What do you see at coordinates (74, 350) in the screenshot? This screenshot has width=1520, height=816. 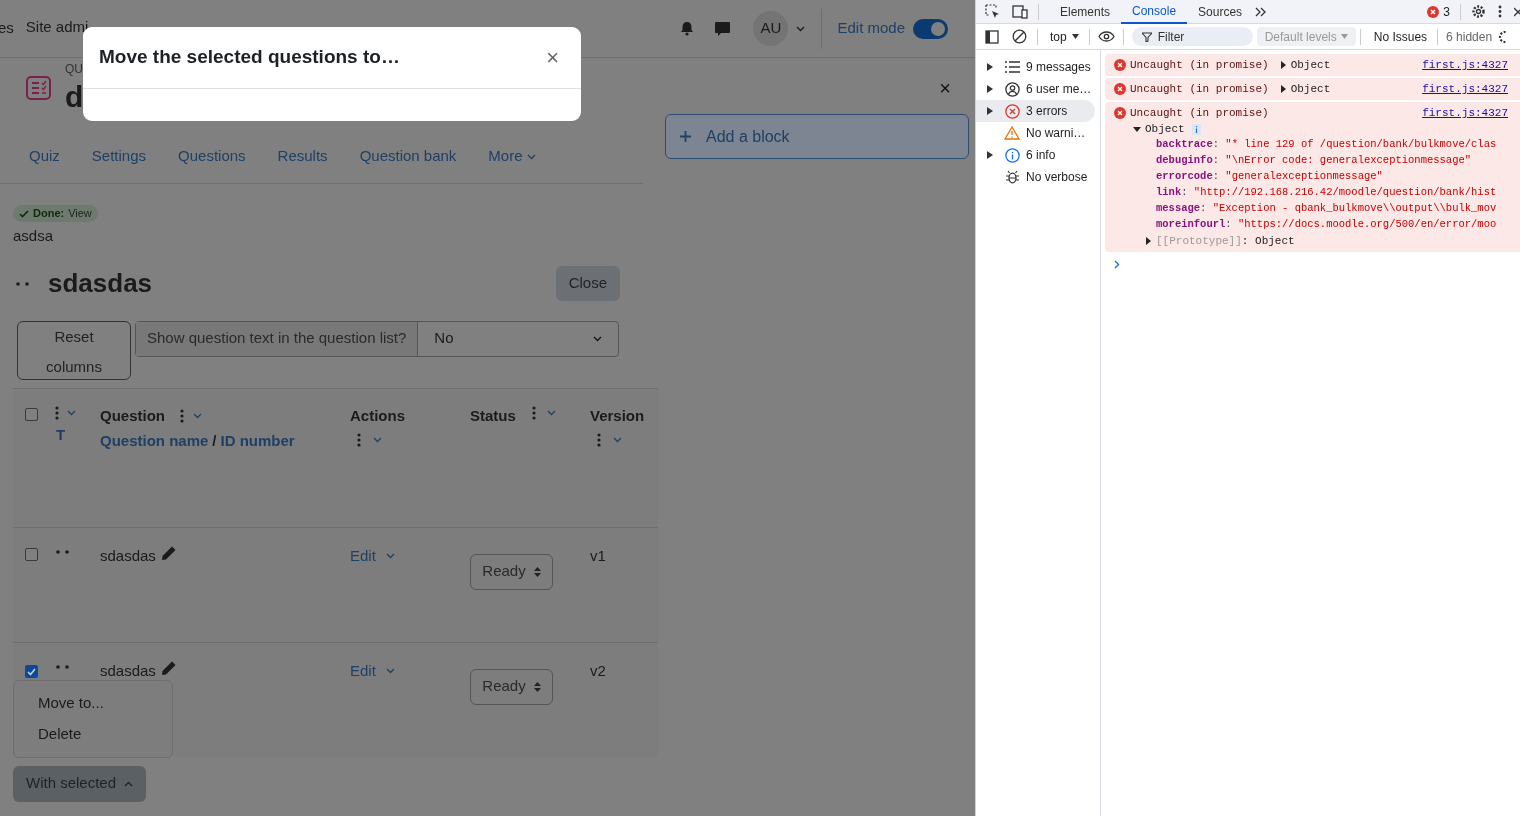 I see `reset-columns-button: Reset columns` at bounding box center [74, 350].